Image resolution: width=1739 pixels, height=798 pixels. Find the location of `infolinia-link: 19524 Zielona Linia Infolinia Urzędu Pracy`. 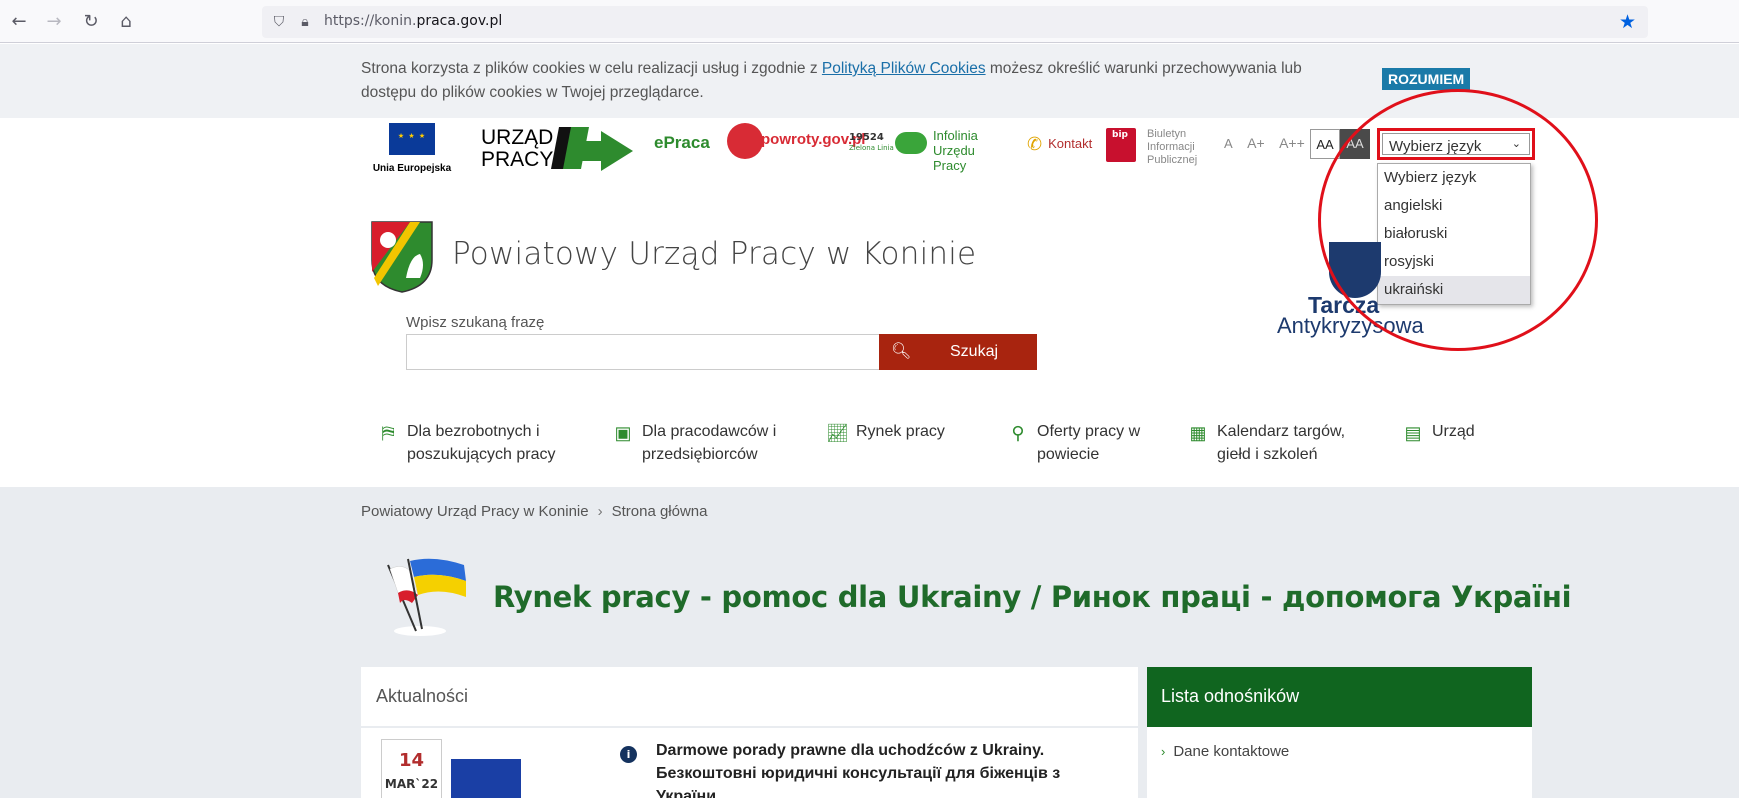

infolinia-link: 19524 Zielona Linia Infolinia Urzędu Pracy is located at coordinates (929, 150).